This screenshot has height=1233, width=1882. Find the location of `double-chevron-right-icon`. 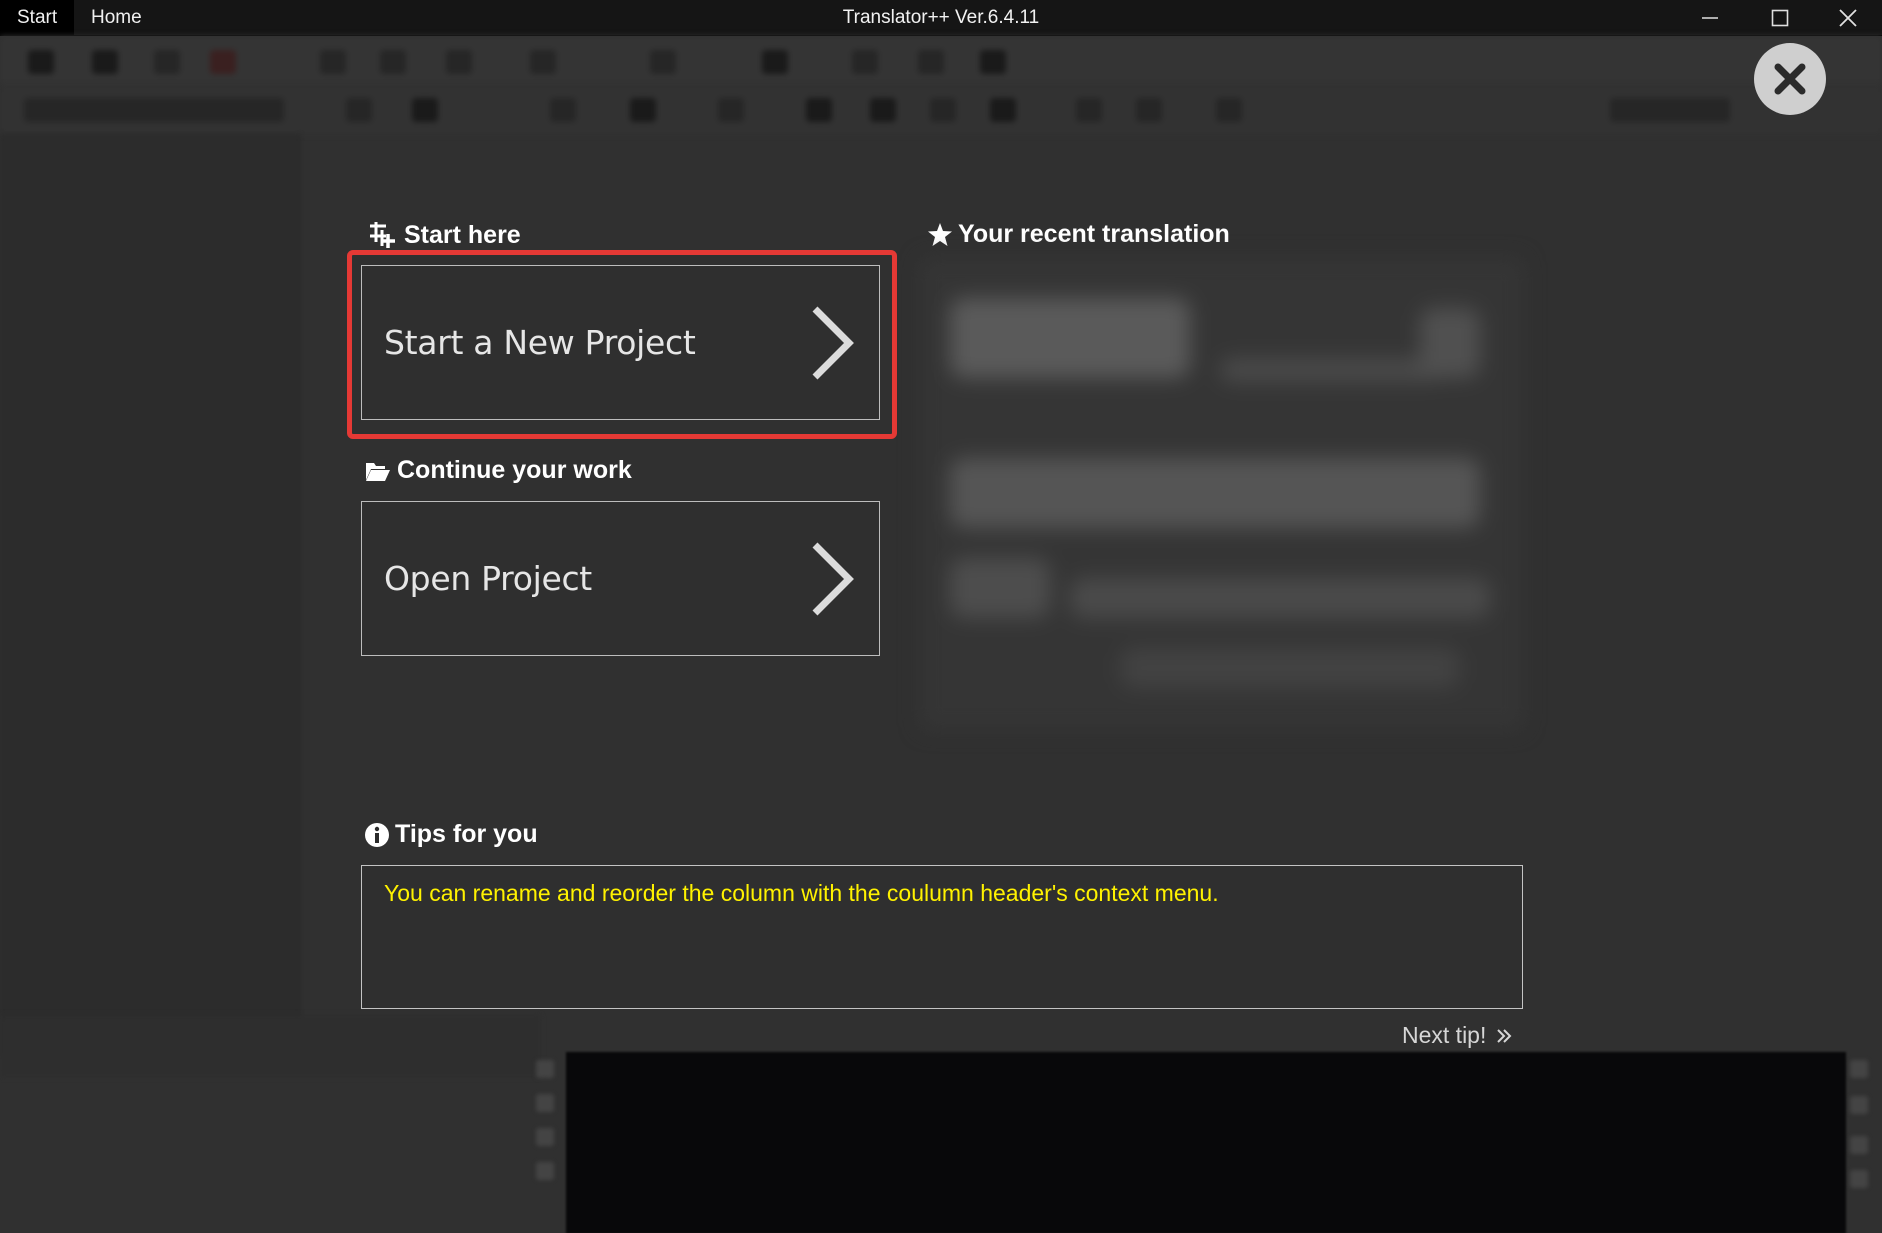

double-chevron-right-icon is located at coordinates (1504, 1035).